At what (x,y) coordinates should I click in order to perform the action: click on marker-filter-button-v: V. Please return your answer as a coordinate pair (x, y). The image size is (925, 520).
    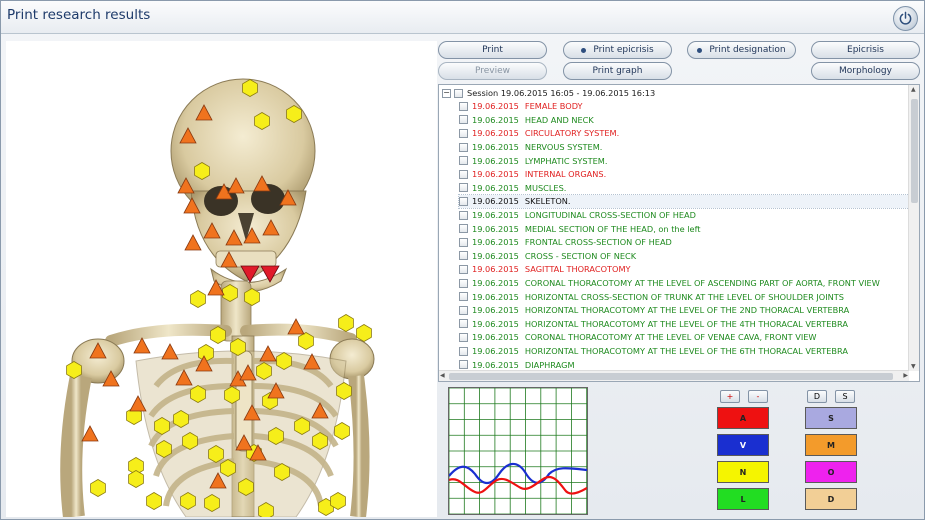
    Looking at the image, I should click on (743, 445).